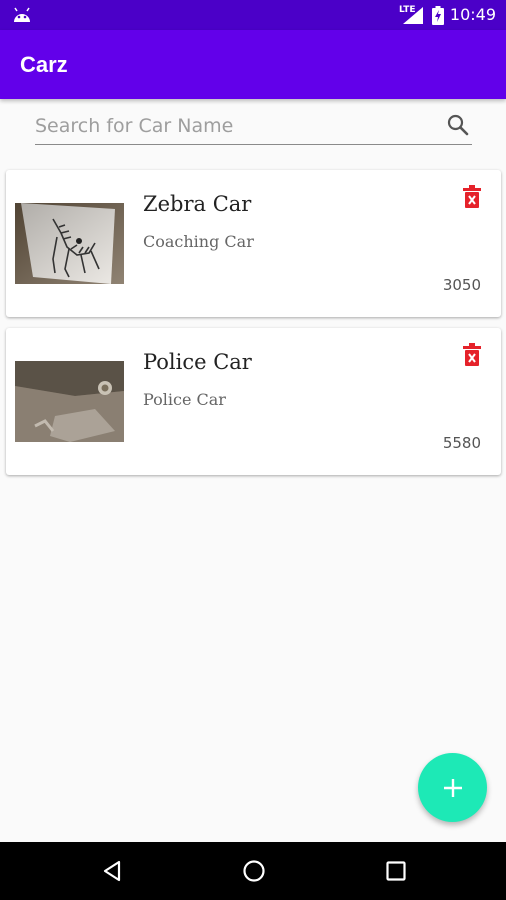  Describe the element at coordinates (44, 64) in the screenshot. I see `app-title: Carz` at that location.